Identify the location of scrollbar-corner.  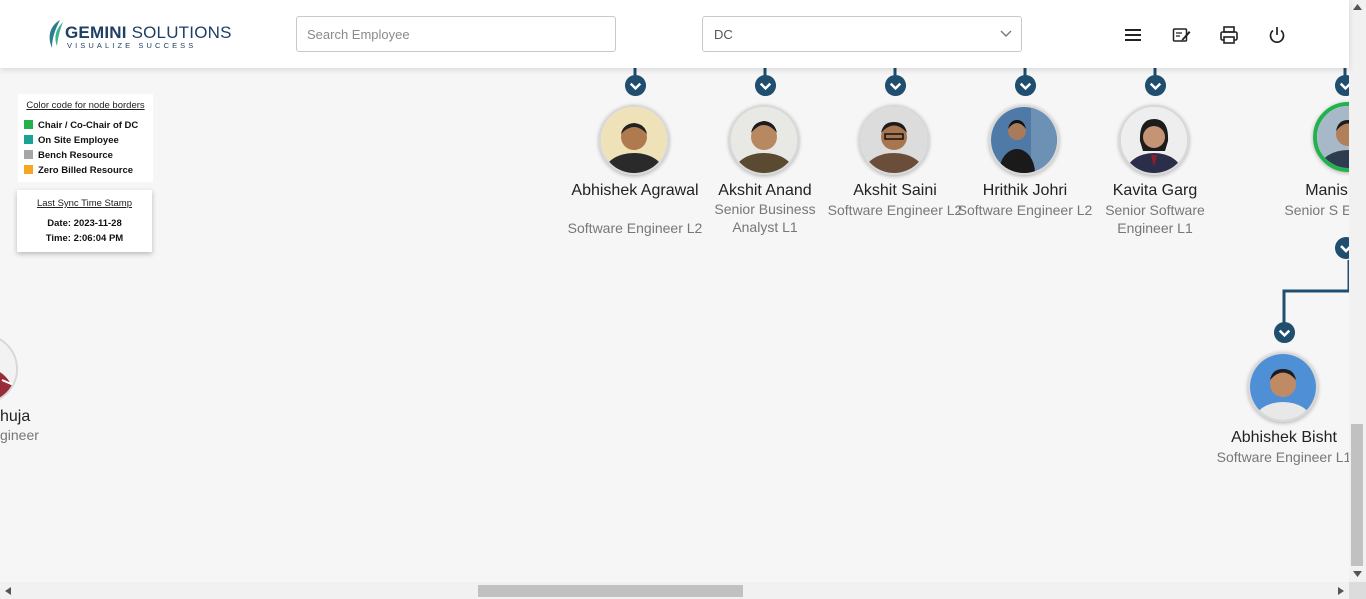
(1357, 590).